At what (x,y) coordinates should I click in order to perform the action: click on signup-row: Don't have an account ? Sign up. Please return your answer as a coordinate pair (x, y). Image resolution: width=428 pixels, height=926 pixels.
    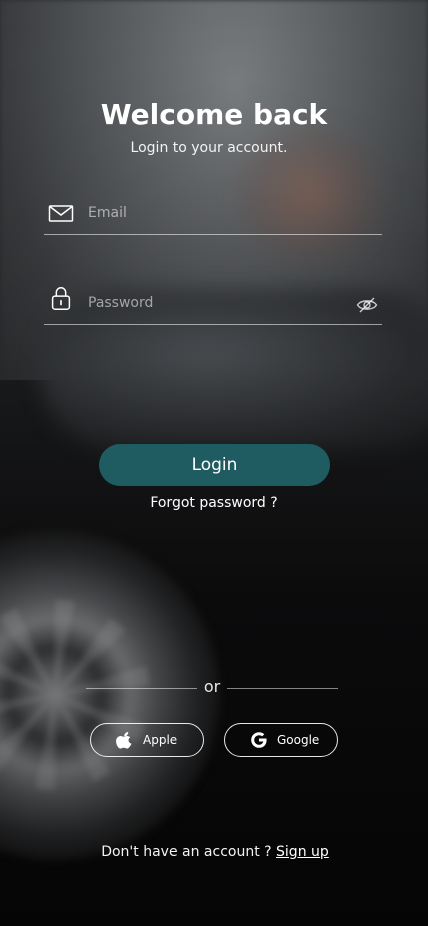
    Looking at the image, I should click on (214, 852).